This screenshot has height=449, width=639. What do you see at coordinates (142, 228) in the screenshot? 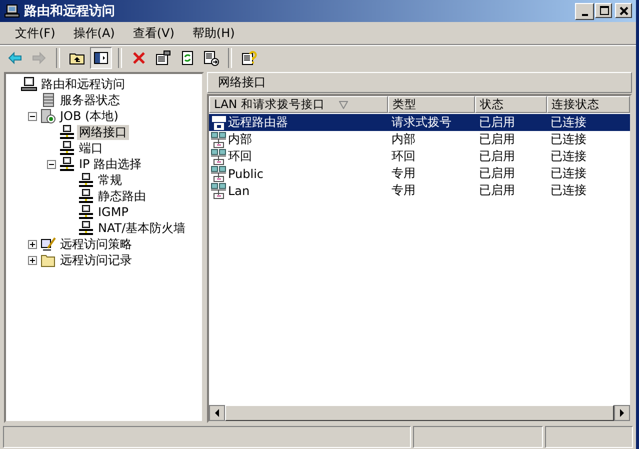
I see `tree-item: NAT/基本防火墙` at bounding box center [142, 228].